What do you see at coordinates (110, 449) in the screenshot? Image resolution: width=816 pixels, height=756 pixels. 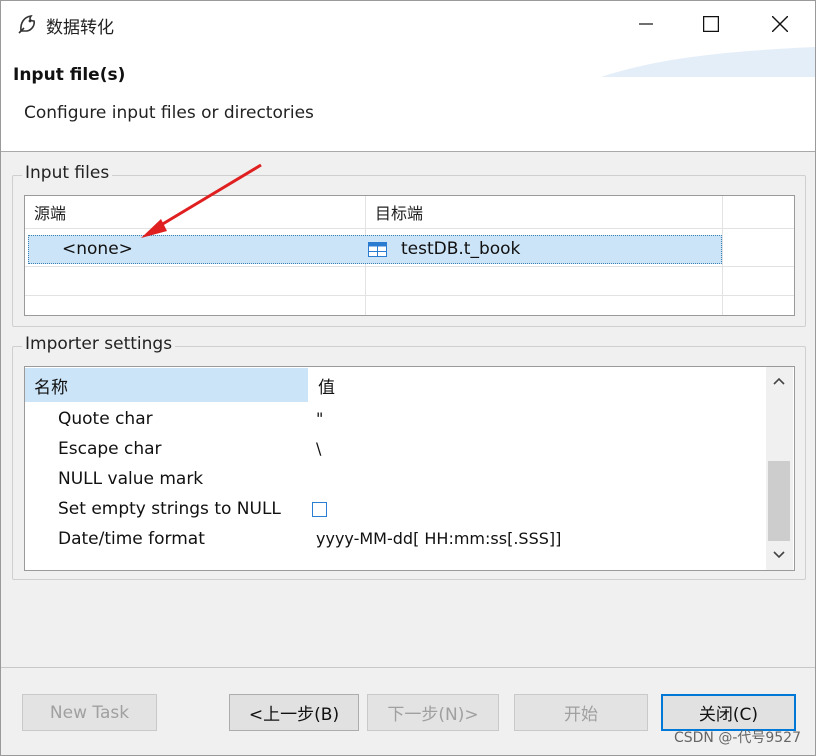 I see `property-name: Escape char` at bounding box center [110, 449].